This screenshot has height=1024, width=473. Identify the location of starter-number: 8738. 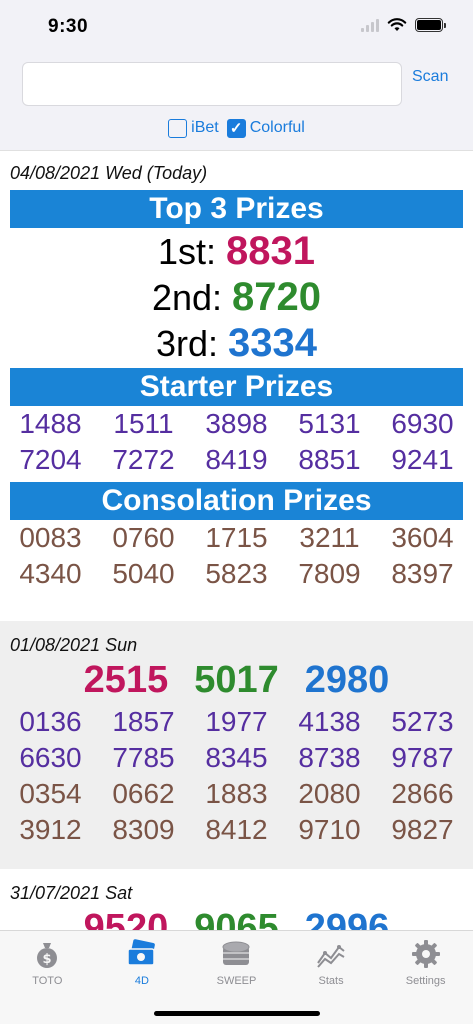
(329, 757).